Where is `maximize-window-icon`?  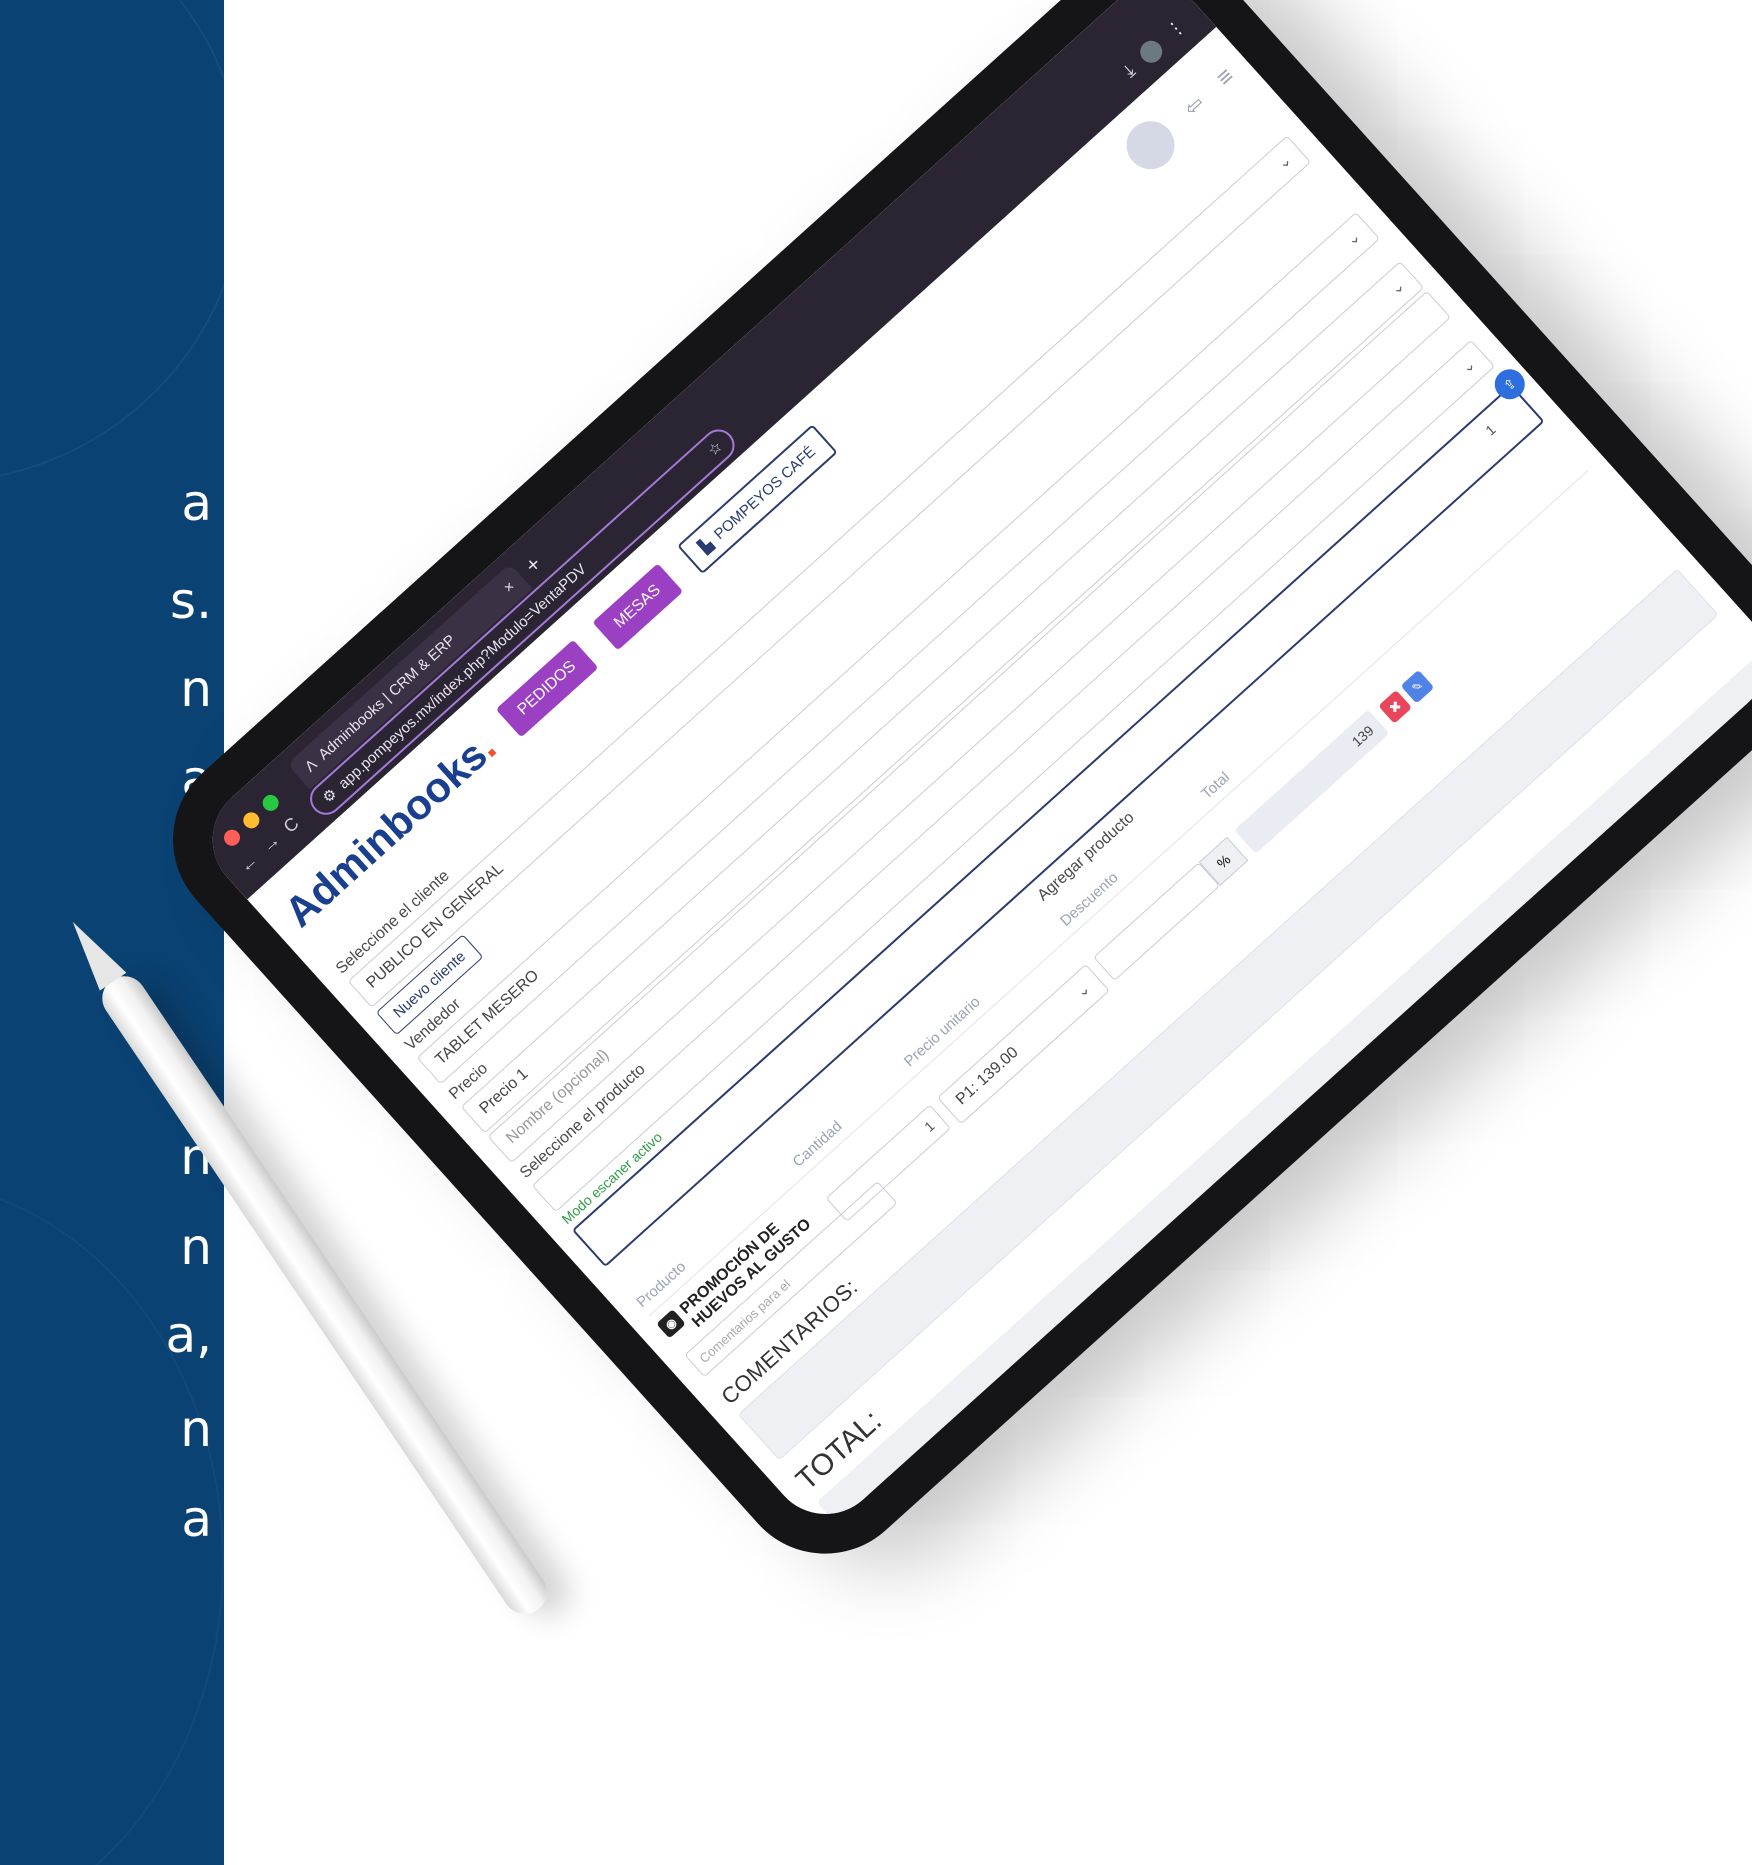
maximize-window-icon is located at coordinates (270, 803).